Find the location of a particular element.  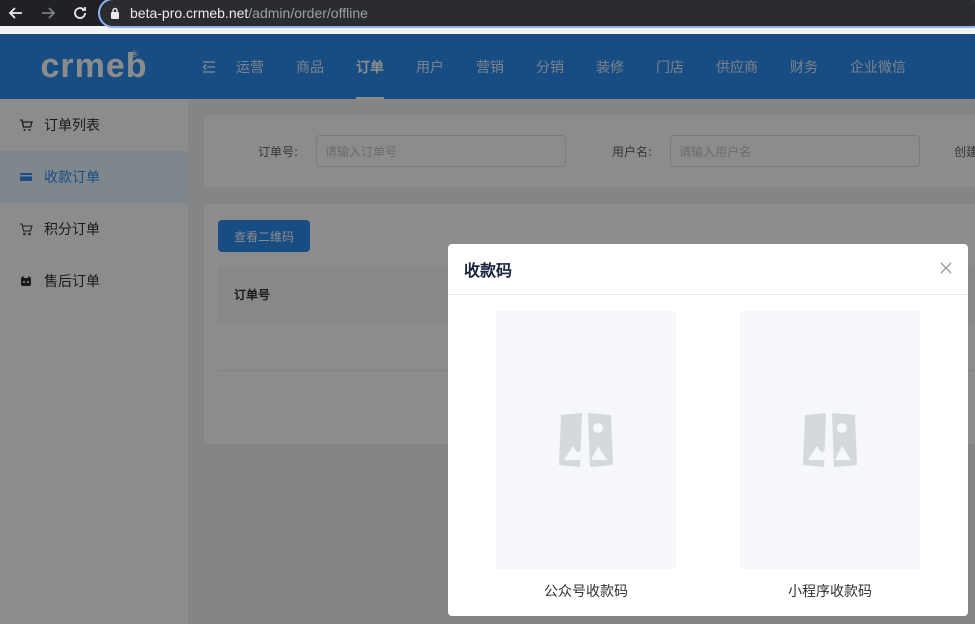

browser-toolbar: beta-pro.crmeb.net/admin/order/offline is located at coordinates (487, 14).